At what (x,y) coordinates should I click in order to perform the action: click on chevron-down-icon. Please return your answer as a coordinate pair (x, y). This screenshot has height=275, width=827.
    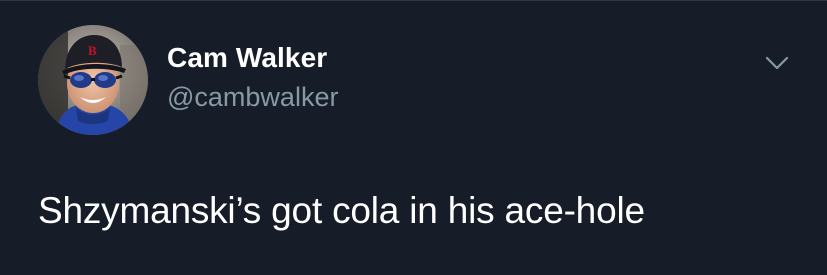
    Looking at the image, I should click on (777, 63).